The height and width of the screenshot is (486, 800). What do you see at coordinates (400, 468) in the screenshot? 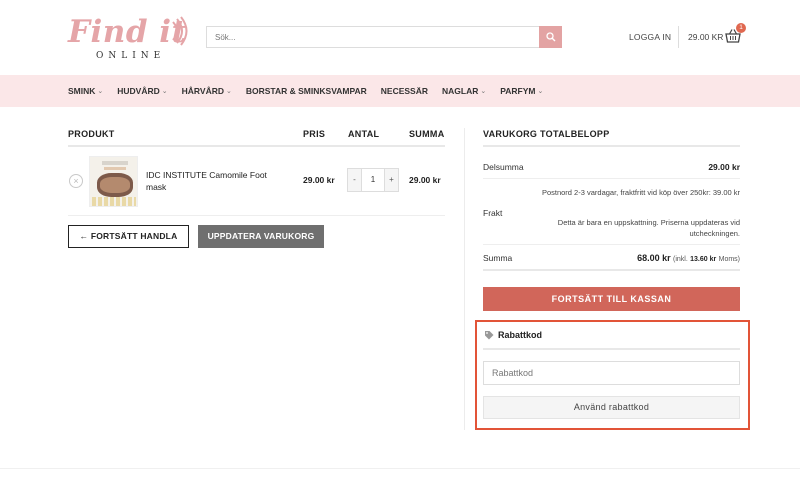
I see `footer-divider` at bounding box center [400, 468].